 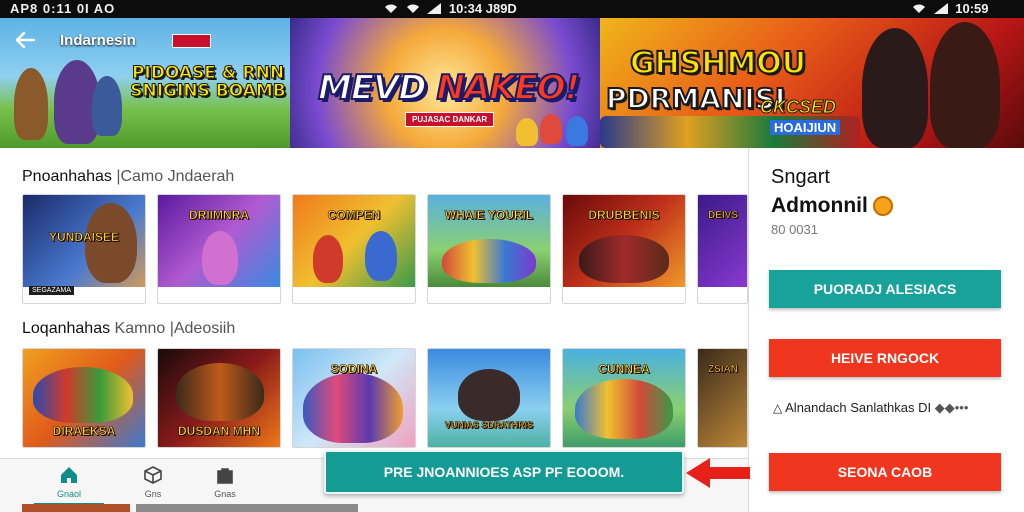 I want to click on game-card-title: CUNNEA, so click(x=624, y=369).